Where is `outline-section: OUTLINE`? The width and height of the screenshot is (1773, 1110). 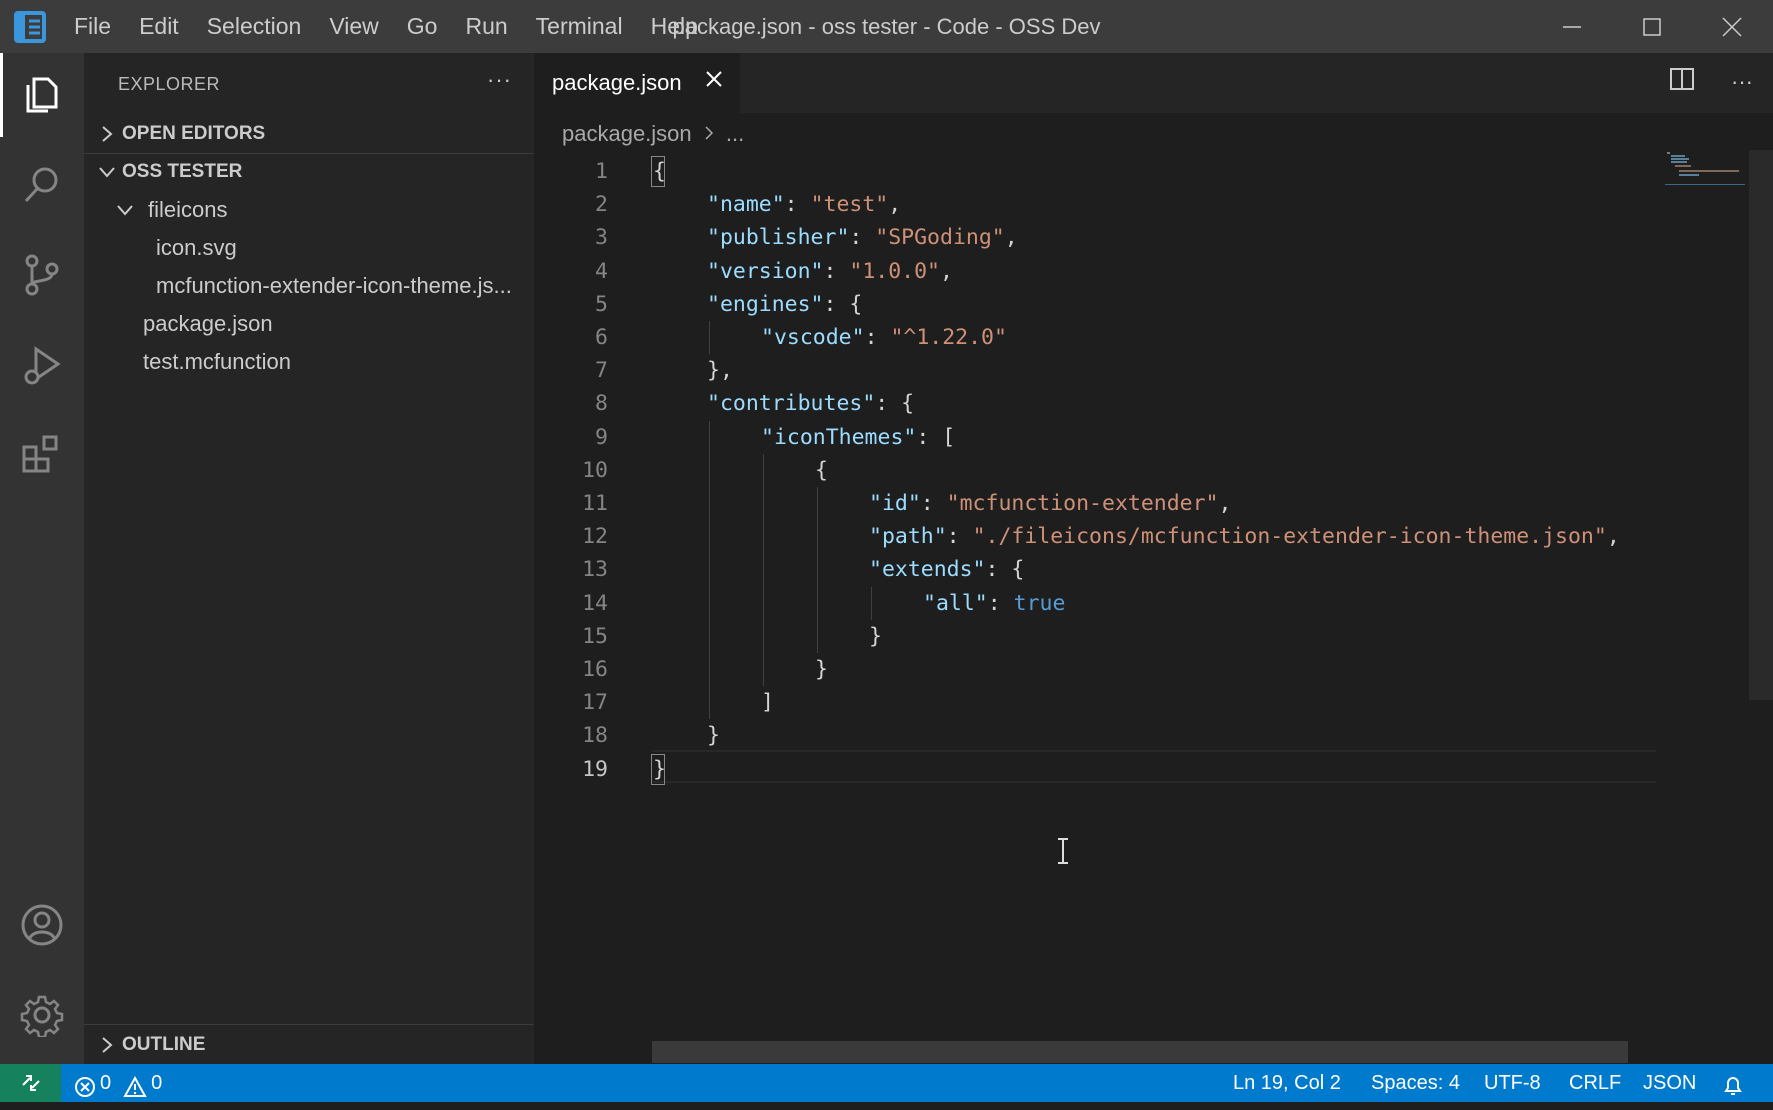 outline-section: OUTLINE is located at coordinates (309, 1045).